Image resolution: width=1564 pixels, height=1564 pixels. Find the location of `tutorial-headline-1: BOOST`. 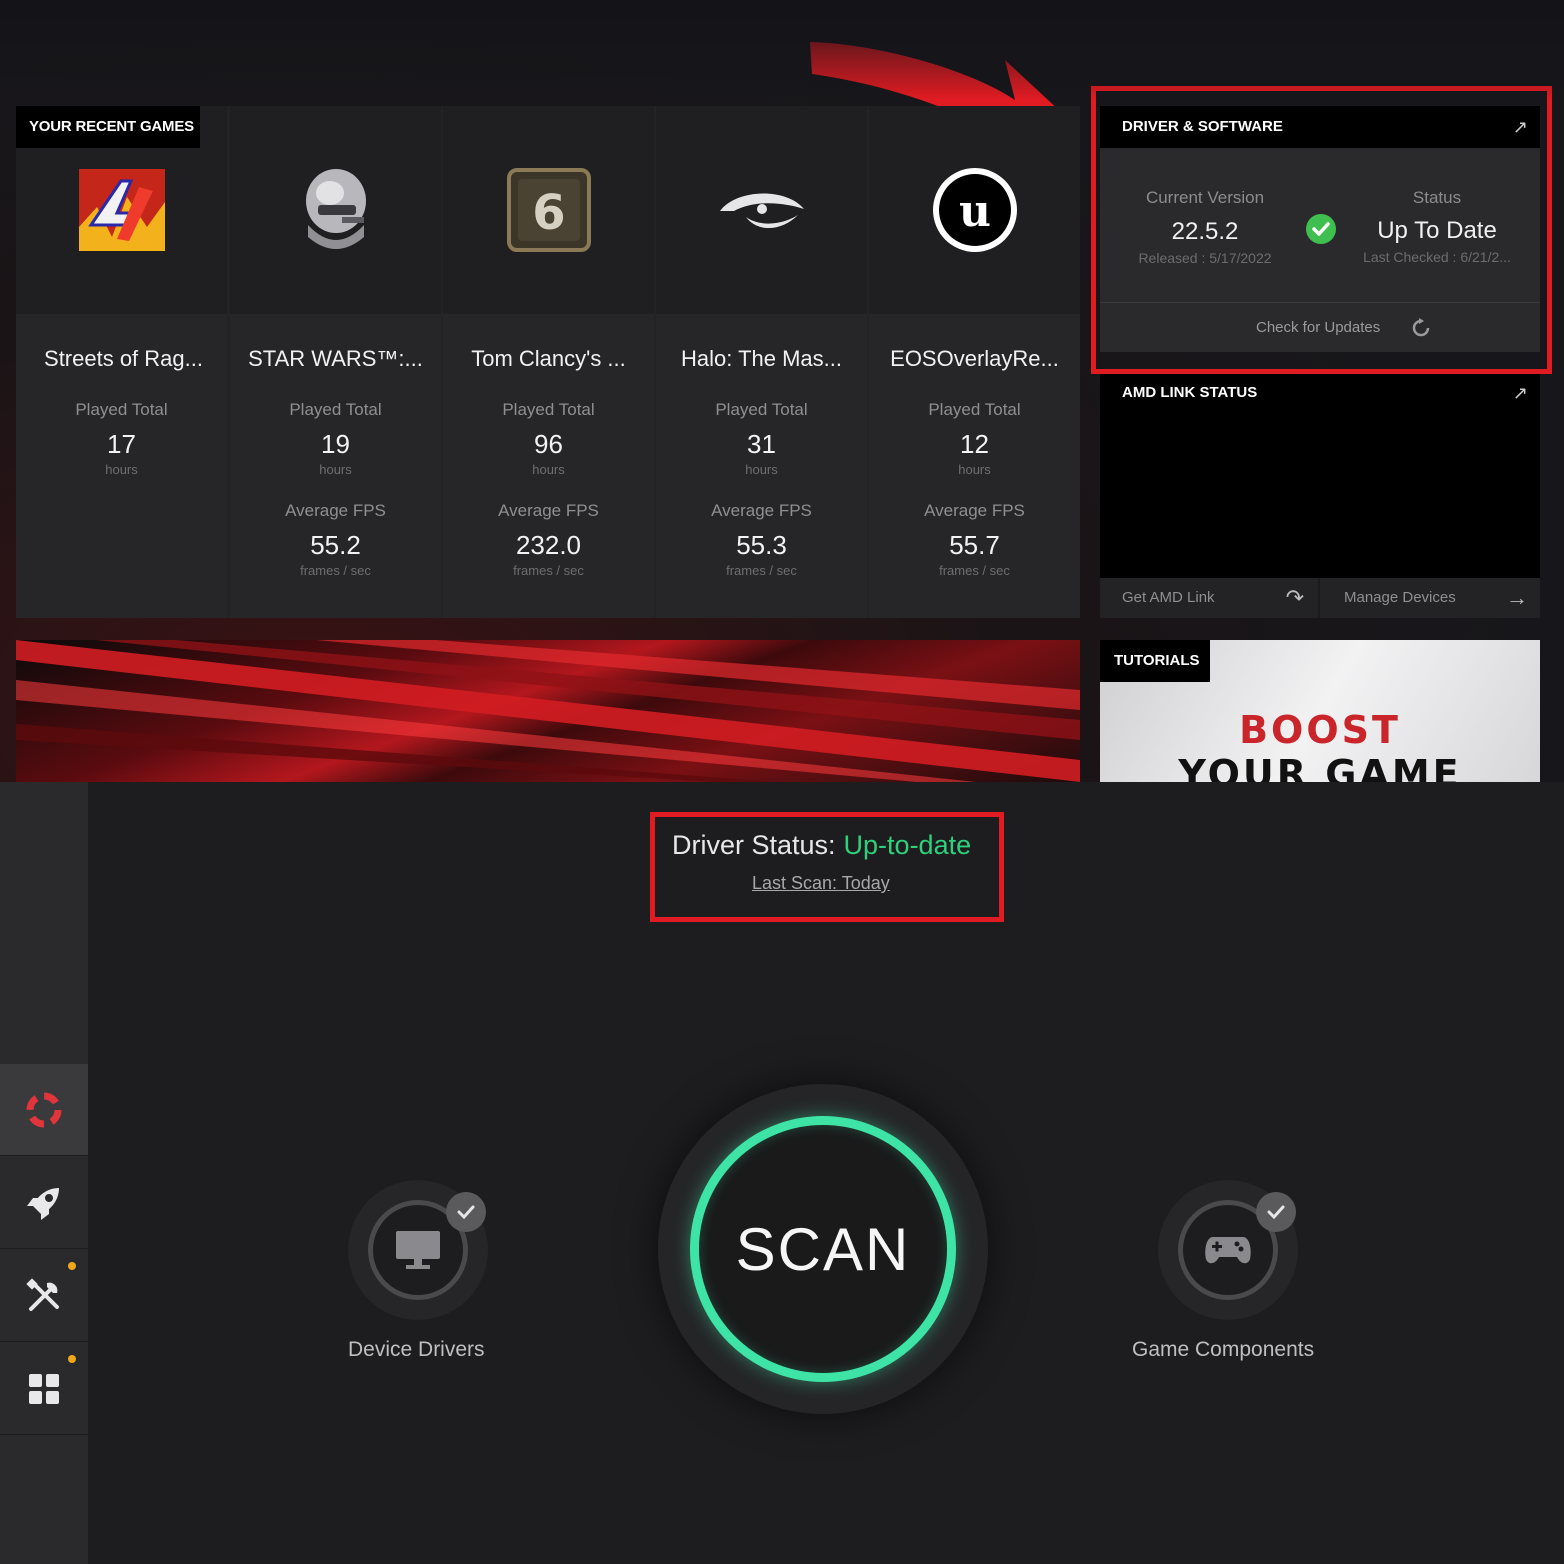

tutorial-headline-1: BOOST is located at coordinates (1320, 730).